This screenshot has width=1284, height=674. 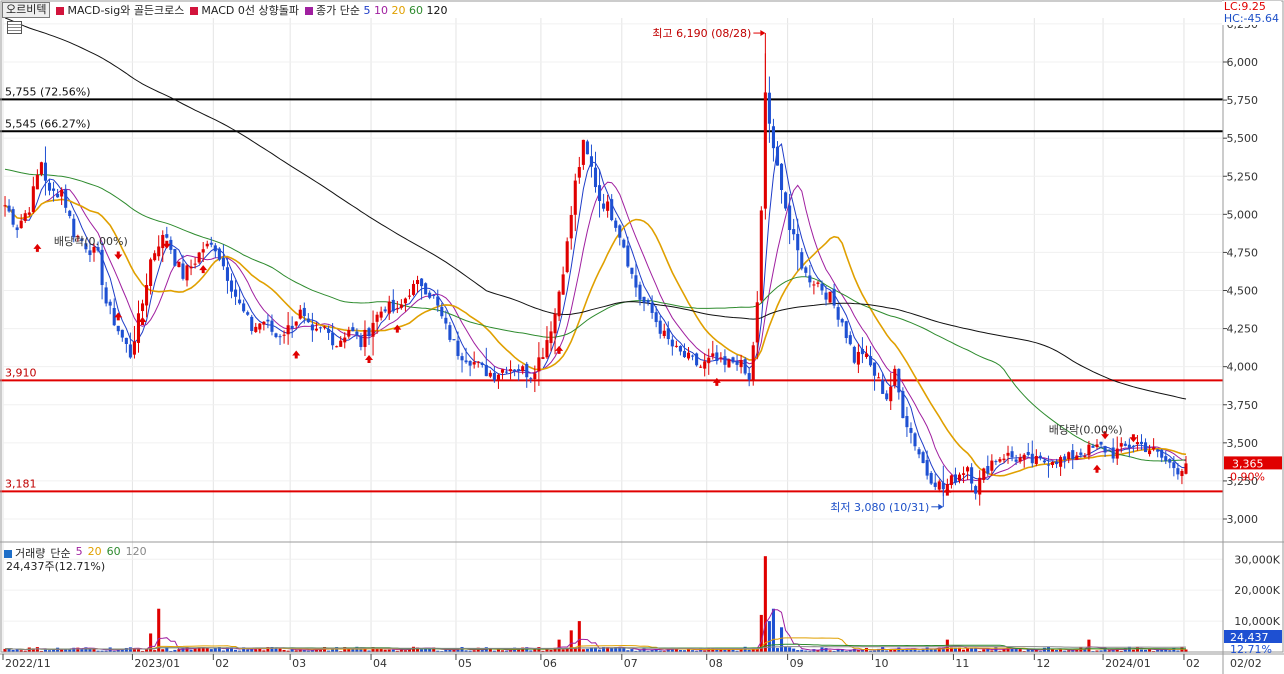 What do you see at coordinates (380, 663) in the screenshot?
I see `x-tick-label: 04` at bounding box center [380, 663].